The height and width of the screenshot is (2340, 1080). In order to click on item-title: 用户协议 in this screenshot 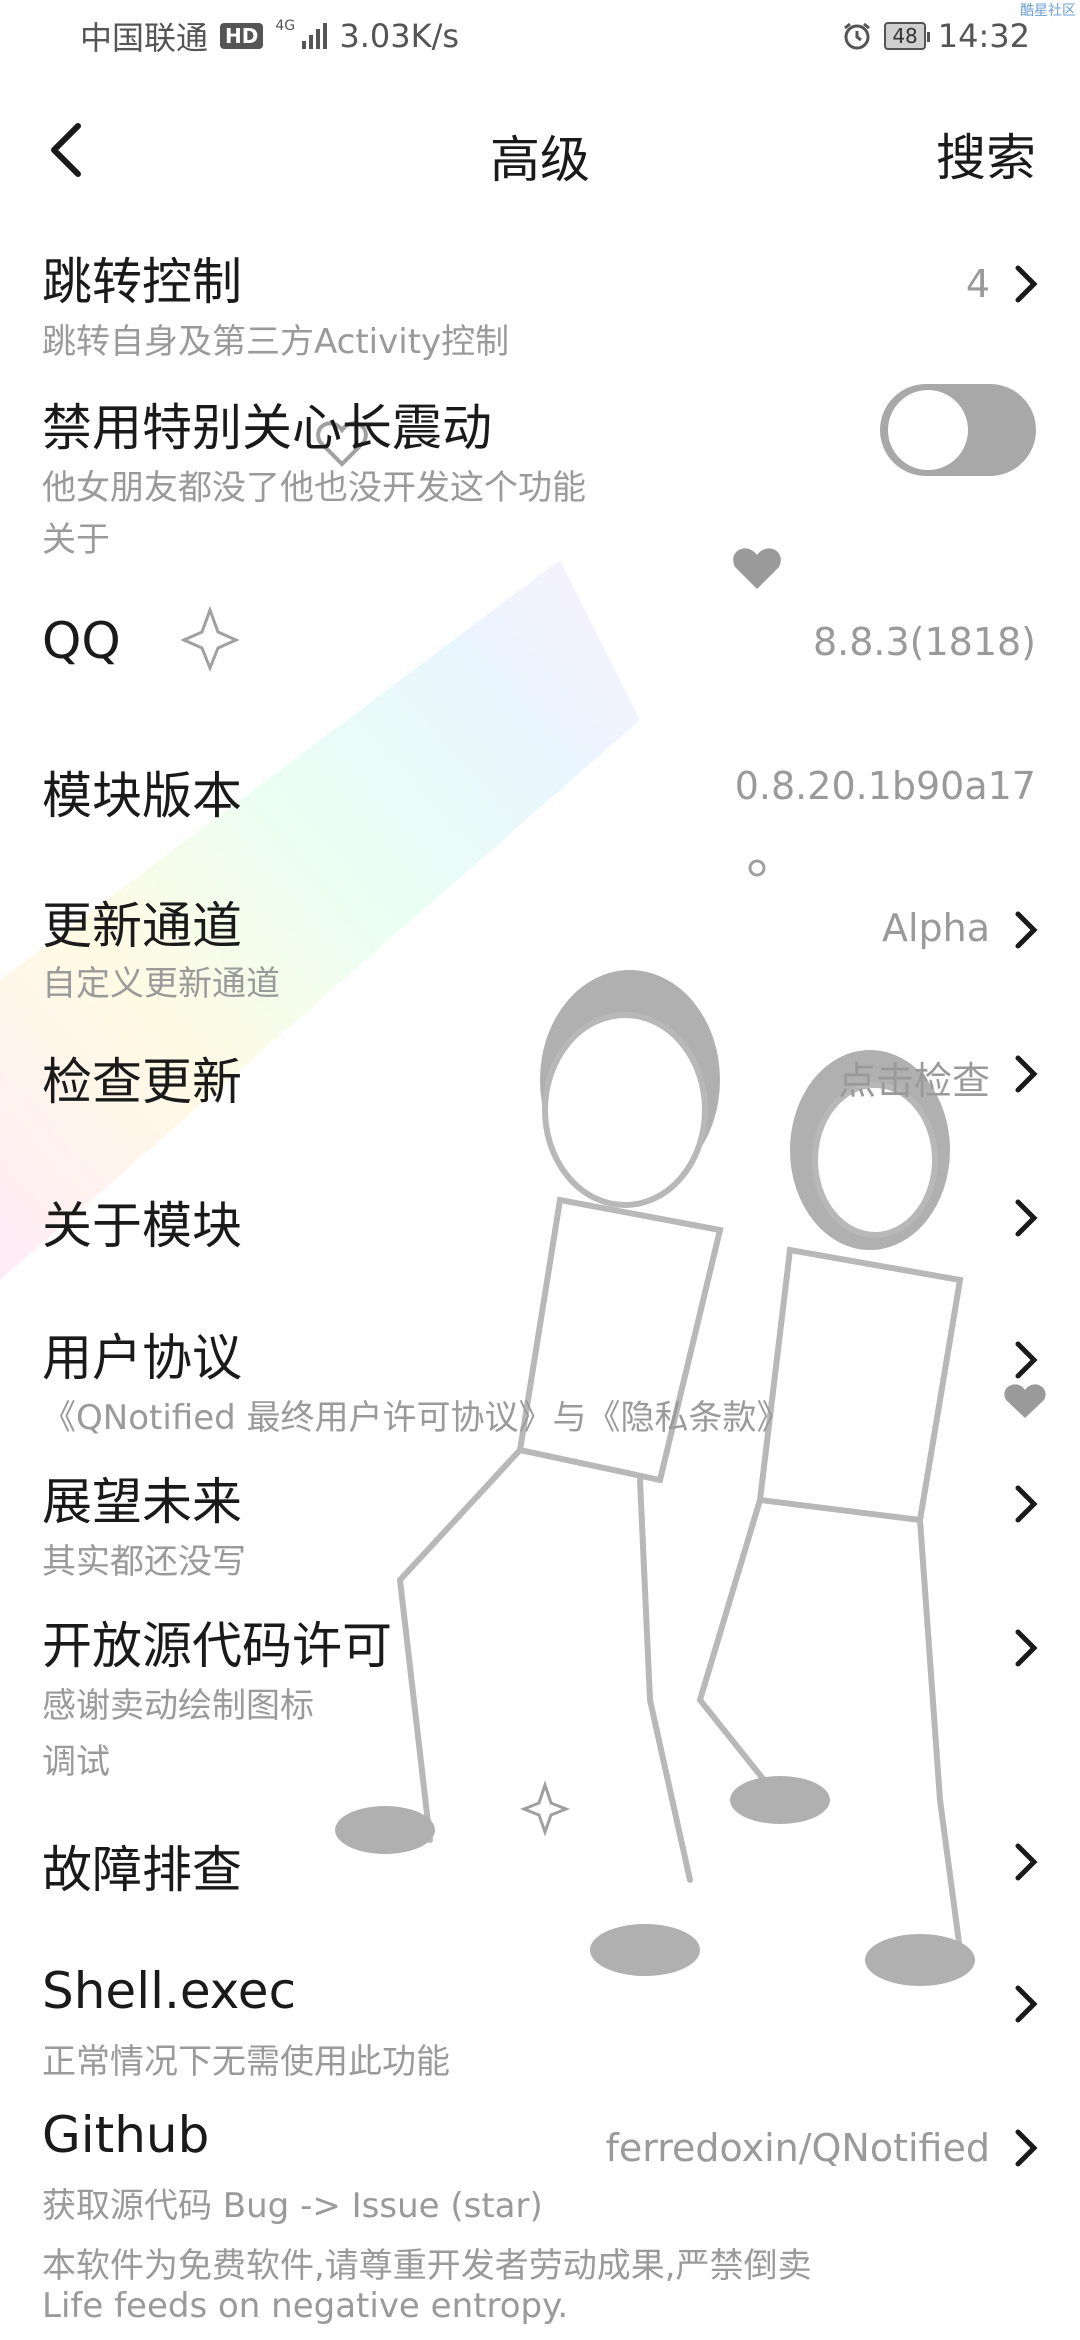, I will do `click(142, 1358)`.